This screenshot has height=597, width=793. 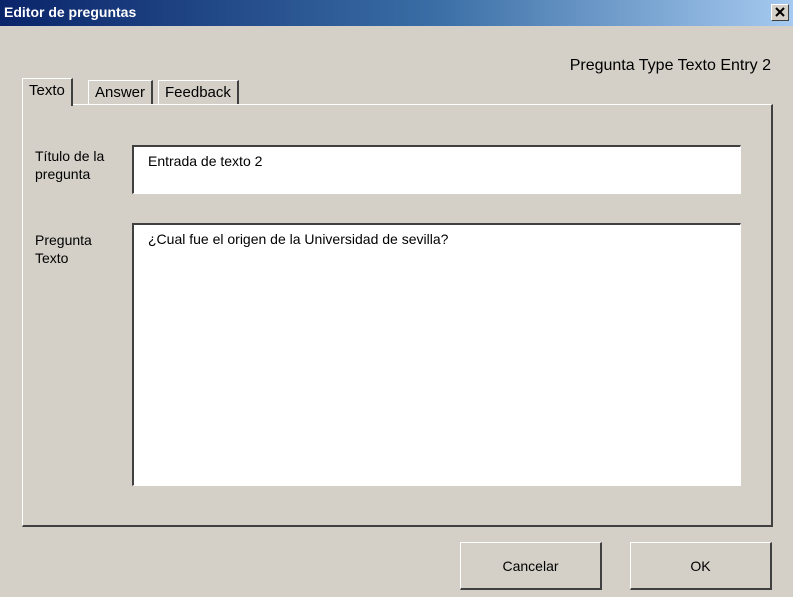 I want to click on close-button, so click(x=780, y=12).